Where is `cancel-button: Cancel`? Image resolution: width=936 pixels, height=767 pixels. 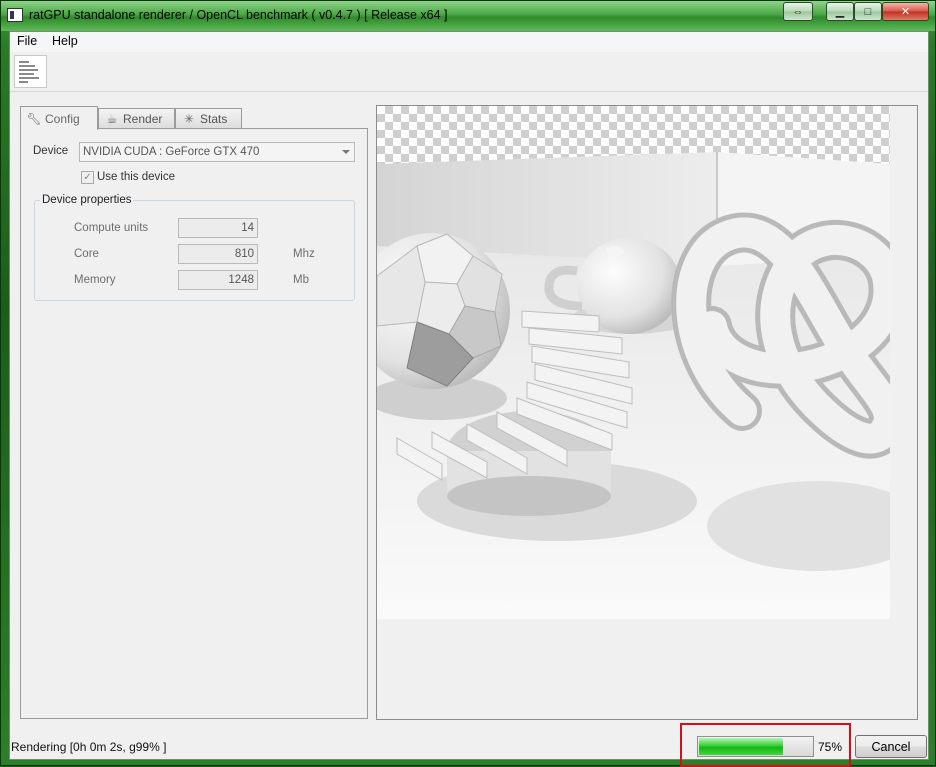
cancel-button: Cancel is located at coordinates (891, 746).